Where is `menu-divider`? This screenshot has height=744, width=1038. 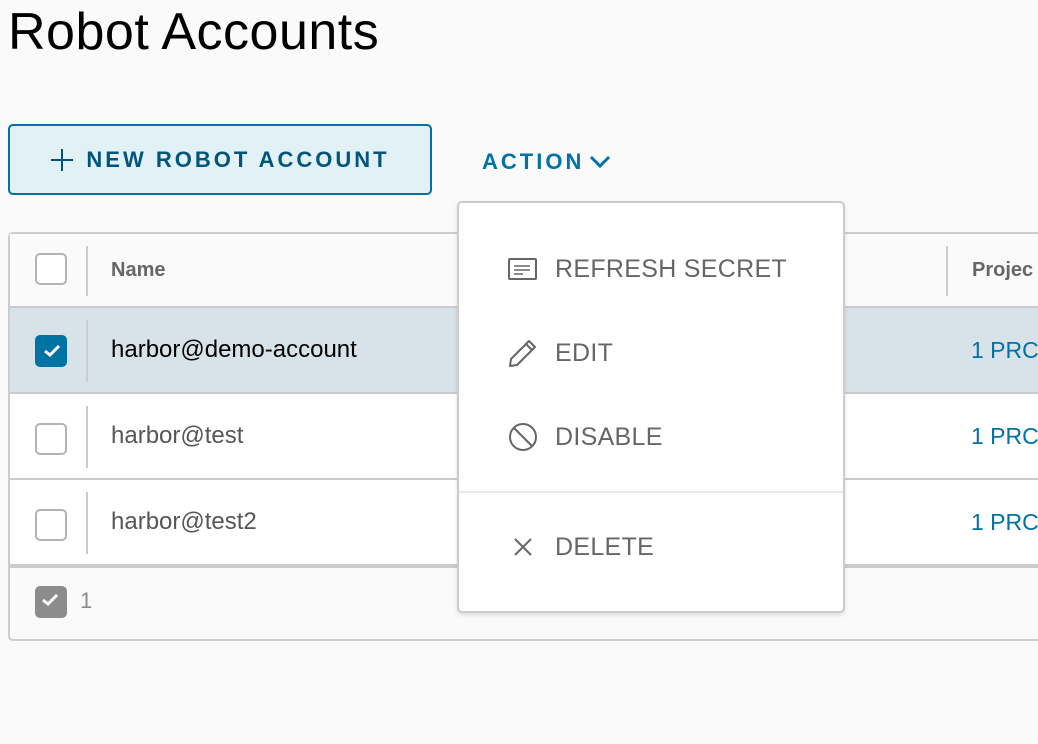 menu-divider is located at coordinates (651, 492).